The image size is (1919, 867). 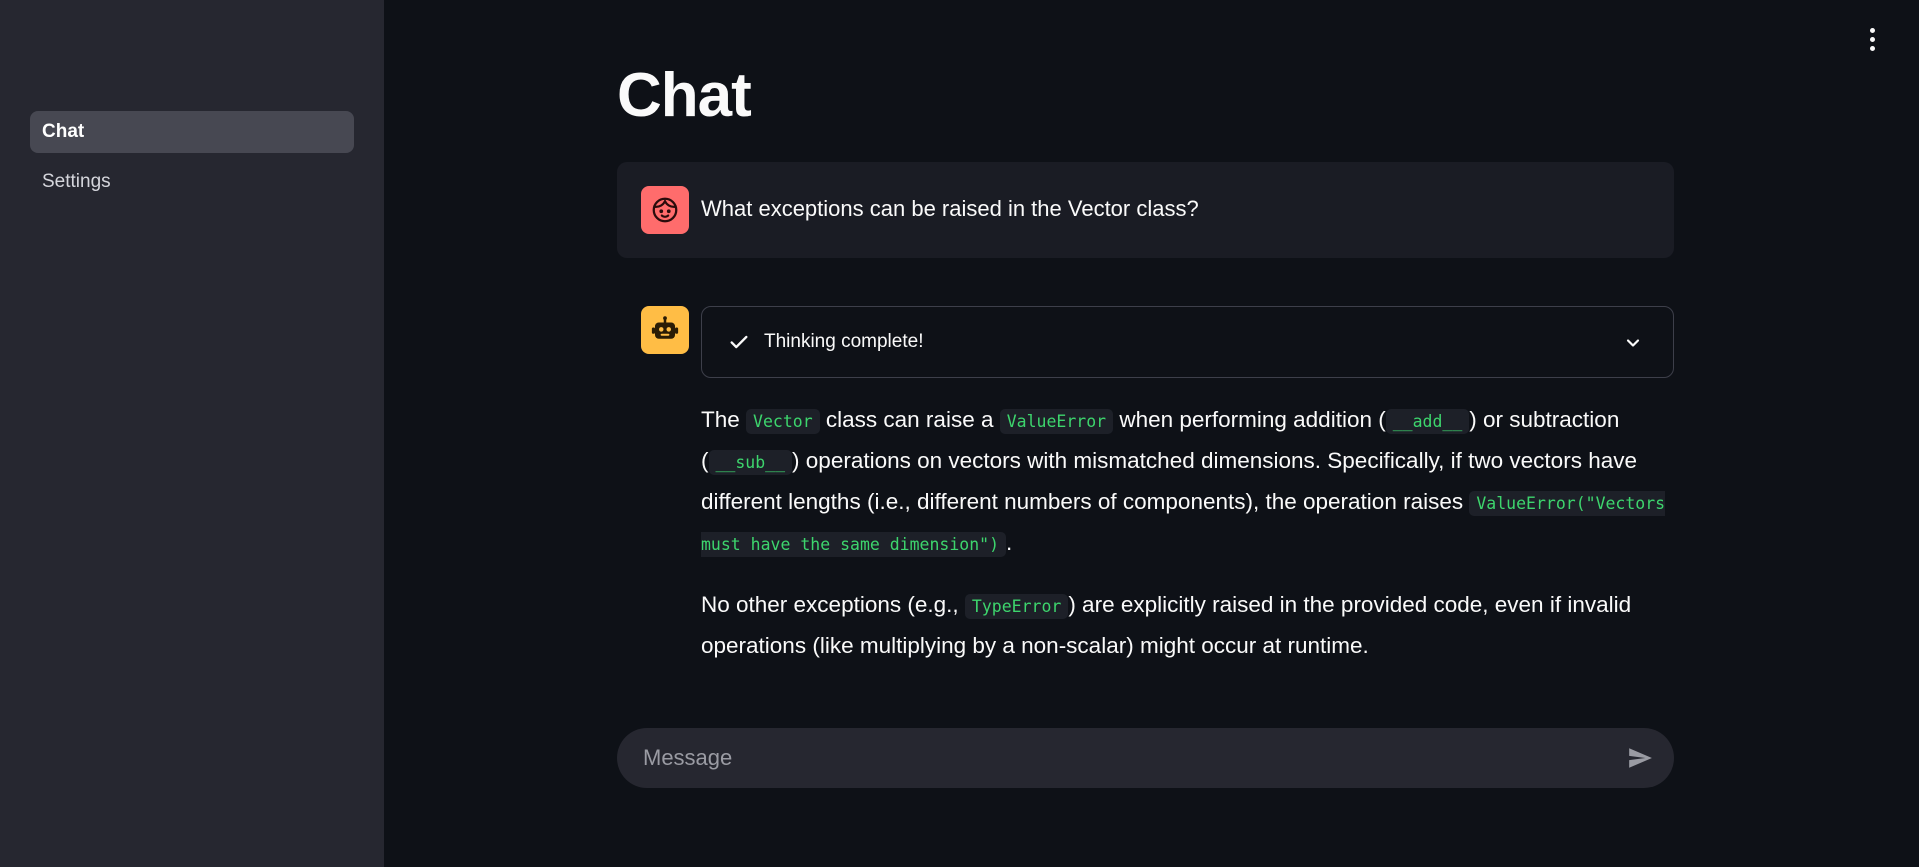 What do you see at coordinates (783, 421) in the screenshot?
I see `inline-code: Vector` at bounding box center [783, 421].